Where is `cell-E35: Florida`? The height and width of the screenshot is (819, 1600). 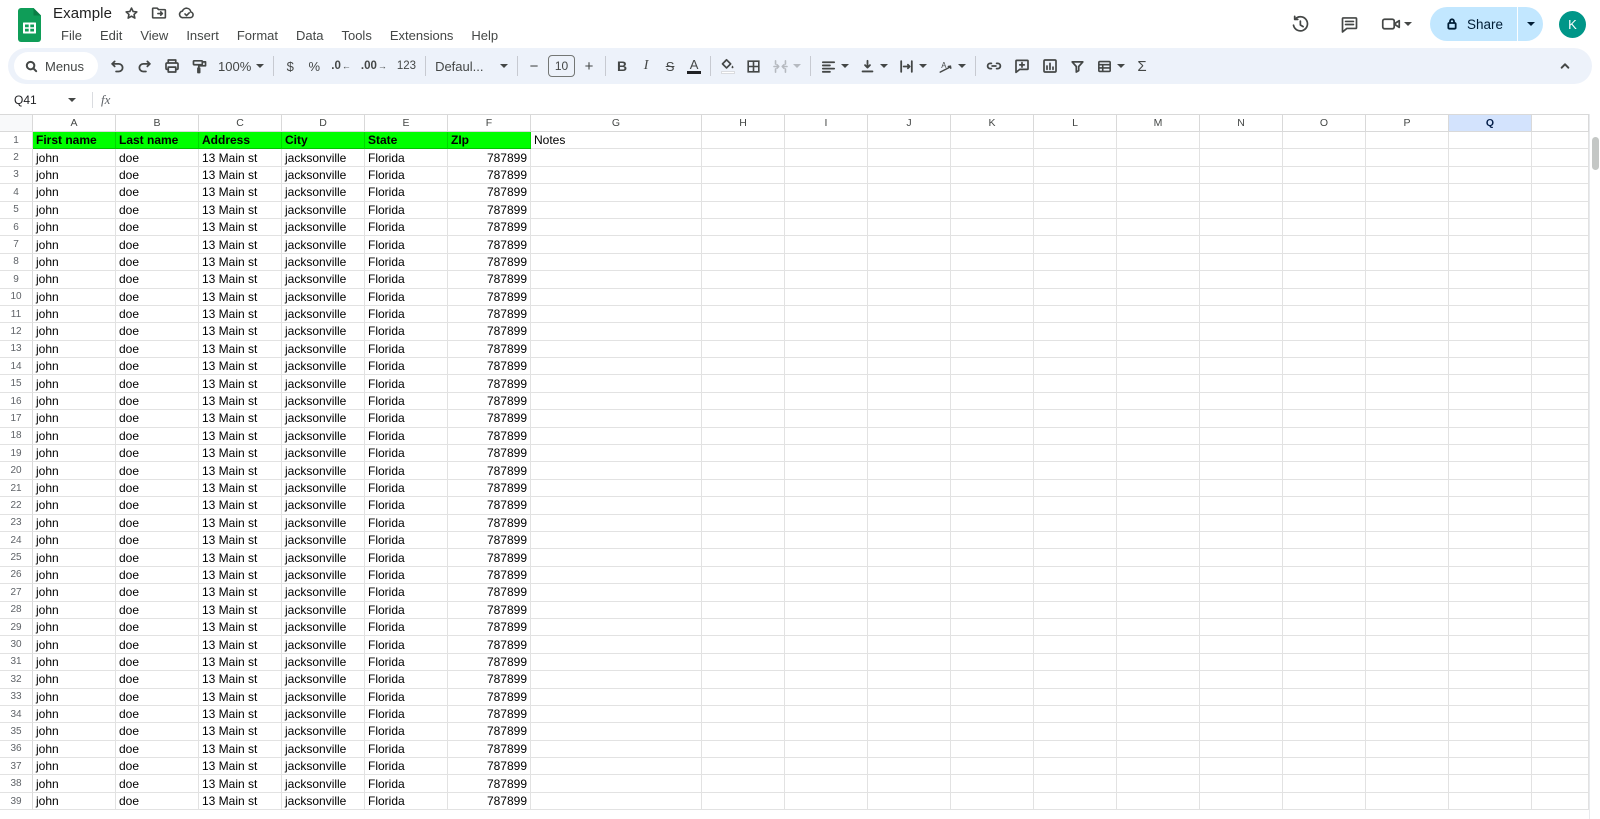 cell-E35: Florida is located at coordinates (406, 732).